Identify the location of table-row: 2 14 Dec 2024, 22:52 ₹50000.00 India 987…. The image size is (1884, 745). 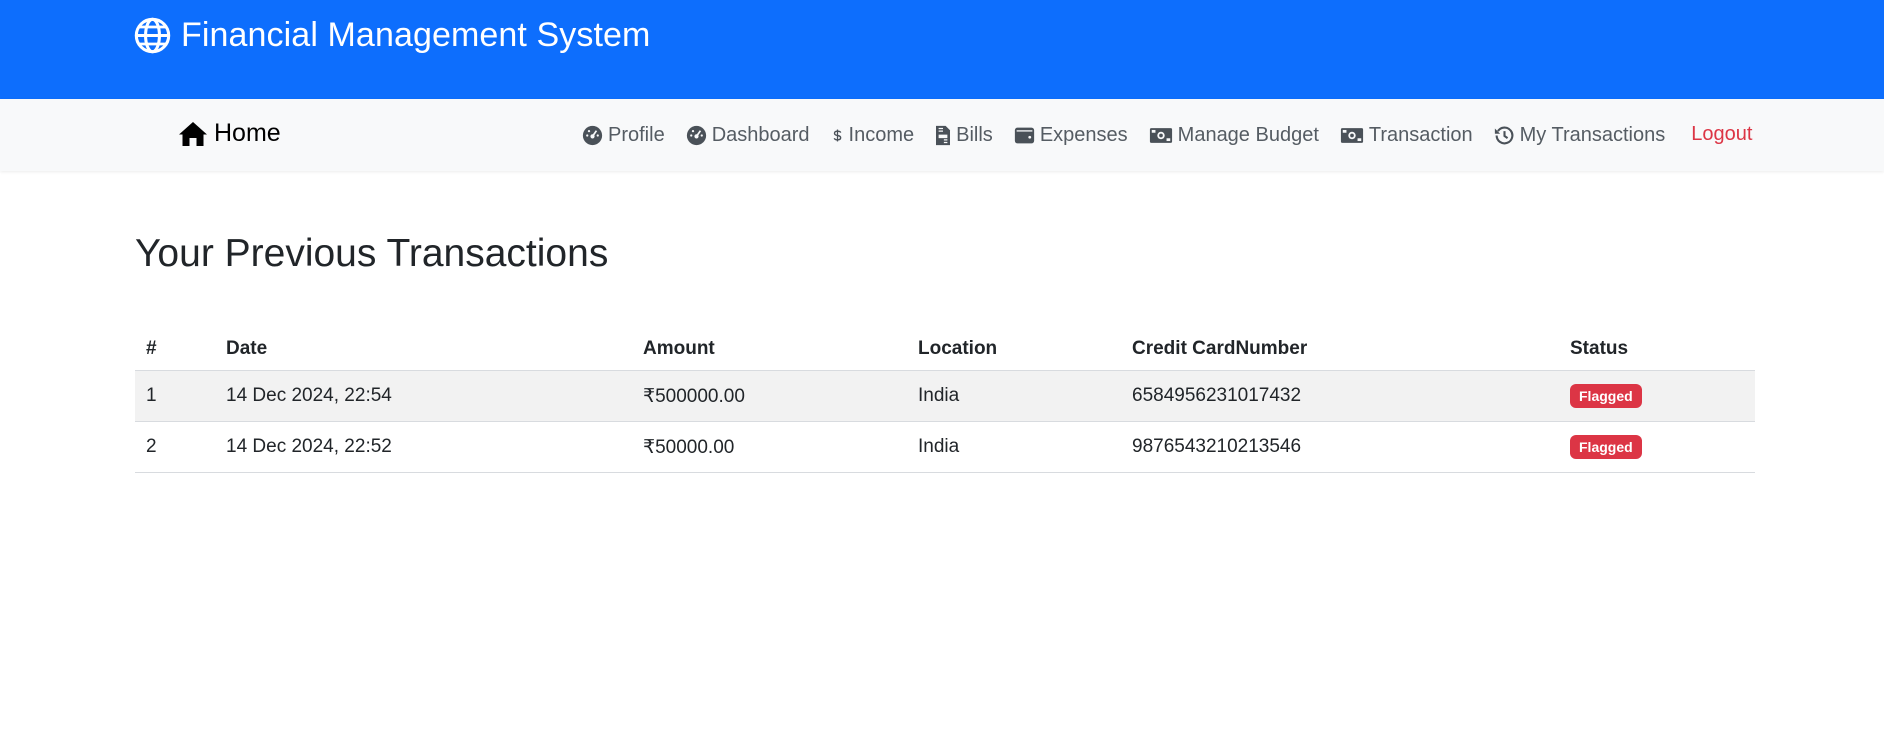
(945, 447).